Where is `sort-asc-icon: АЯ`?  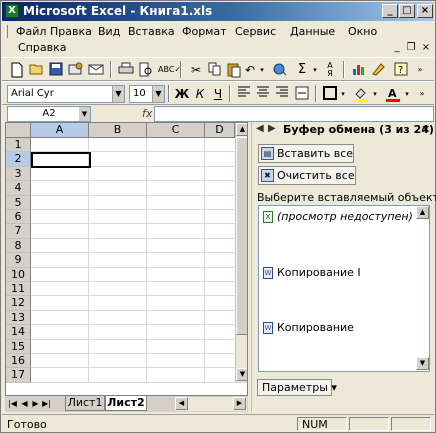 sort-asc-icon: АЯ is located at coordinates (330, 70).